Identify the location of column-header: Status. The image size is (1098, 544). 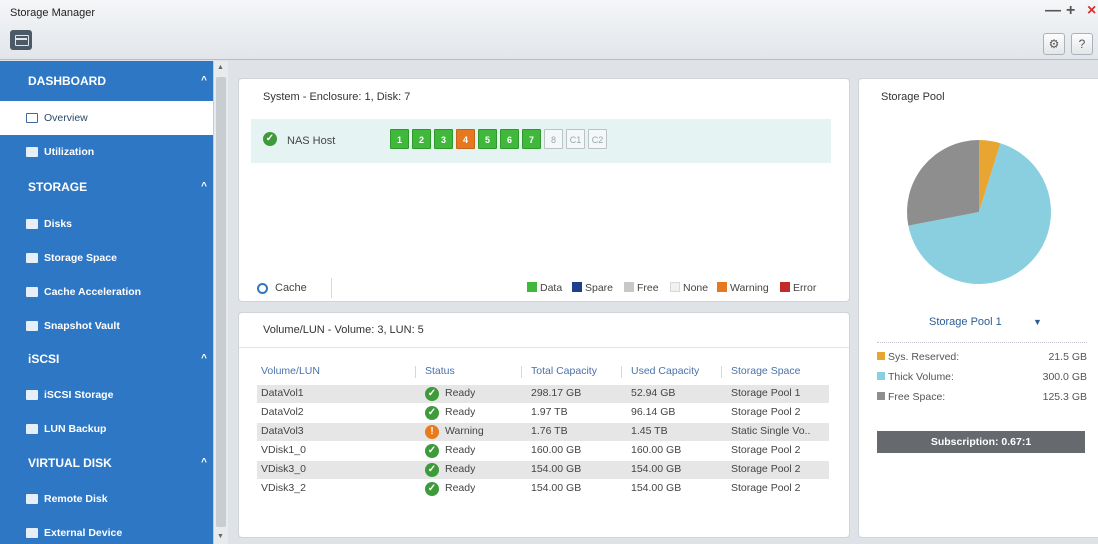
(440, 371).